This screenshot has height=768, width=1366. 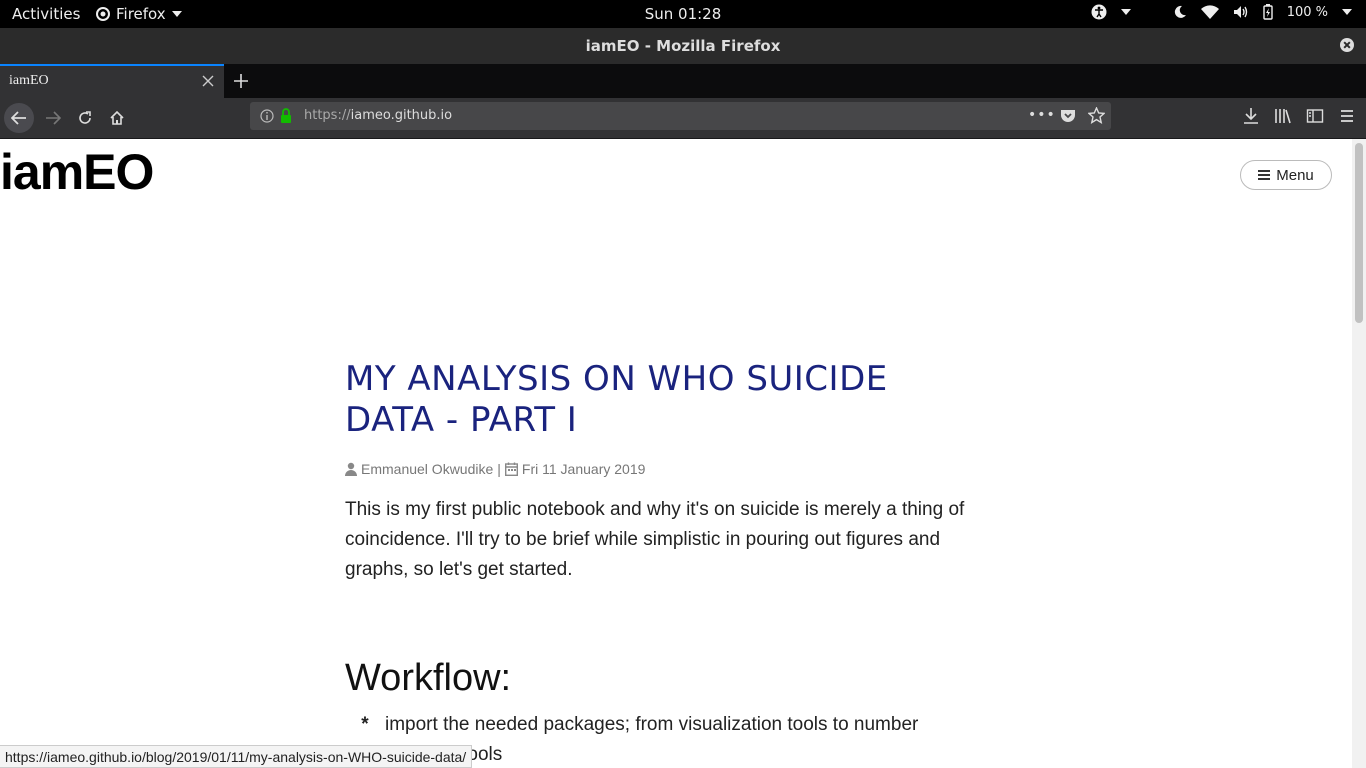 I want to click on tab-title: iamEO, so click(x=29, y=80).